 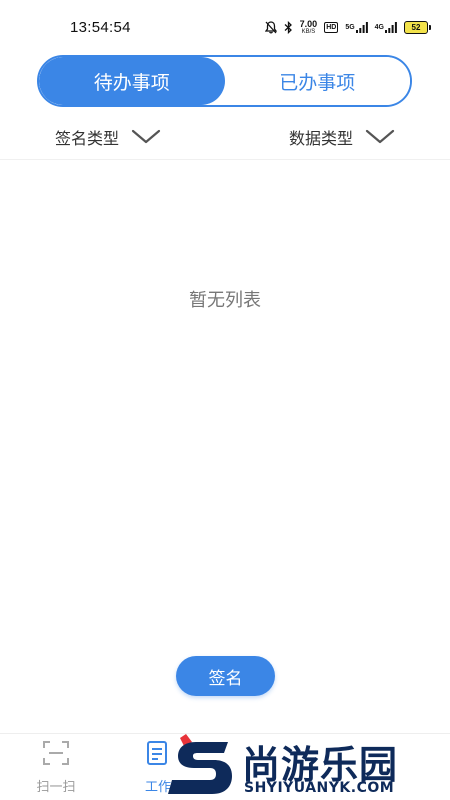 I want to click on empty-list-message: 暂无列表, so click(x=225, y=300).